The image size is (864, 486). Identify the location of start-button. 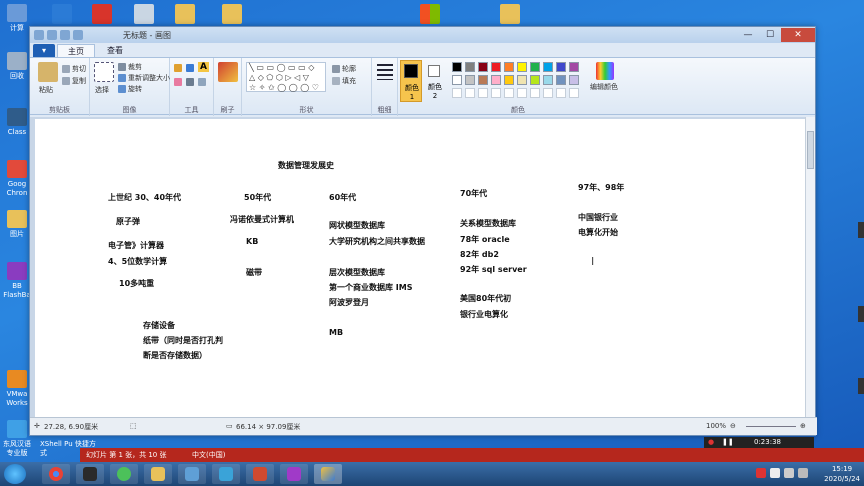
(15, 474).